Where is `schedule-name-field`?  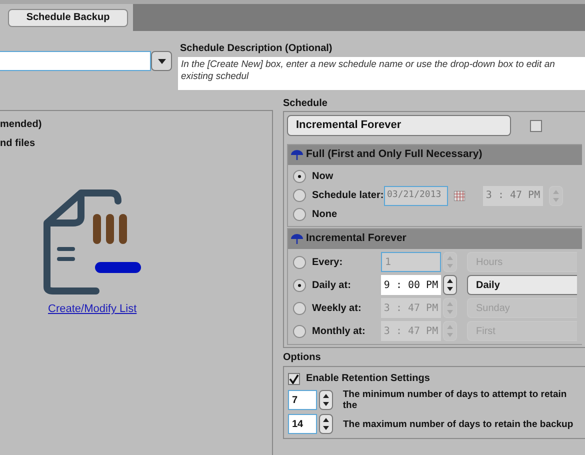
schedule-name-field is located at coordinates (75, 61).